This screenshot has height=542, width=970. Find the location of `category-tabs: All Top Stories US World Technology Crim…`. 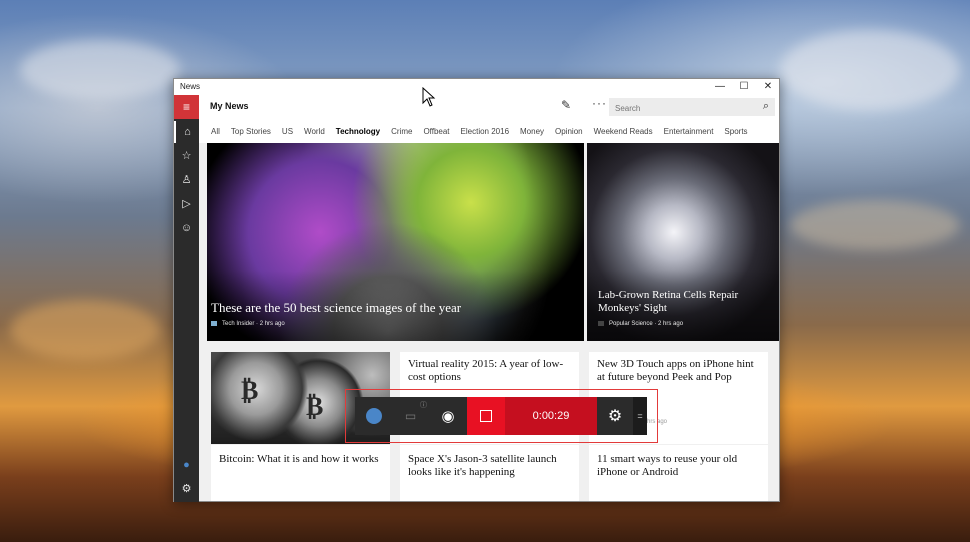

category-tabs: All Top Stories US World Technology Crim… is located at coordinates (489, 131).